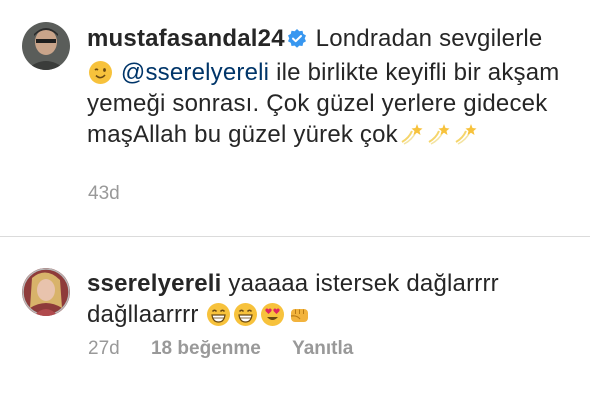 The height and width of the screenshot is (403, 590). I want to click on winking-face-icon, so click(100, 72).